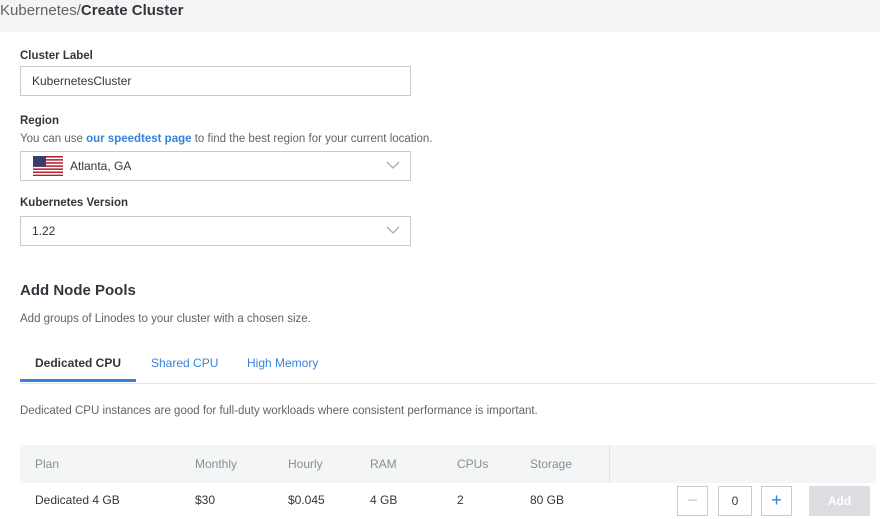 Image resolution: width=880 pixels, height=519 pixels. What do you see at coordinates (735, 501) in the screenshot?
I see `quantity-input: 0` at bounding box center [735, 501].